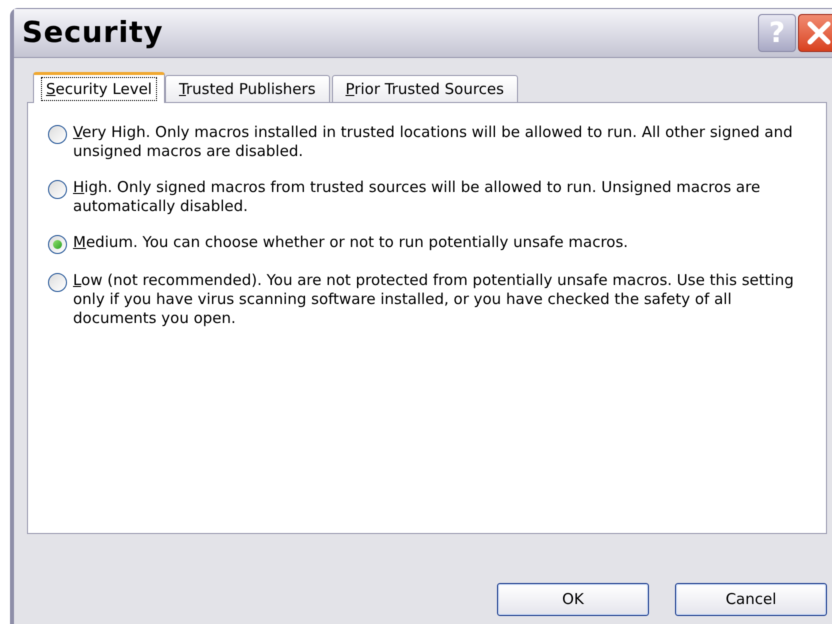  Describe the element at coordinates (573, 599) in the screenshot. I see `dialog-button: OK` at that location.